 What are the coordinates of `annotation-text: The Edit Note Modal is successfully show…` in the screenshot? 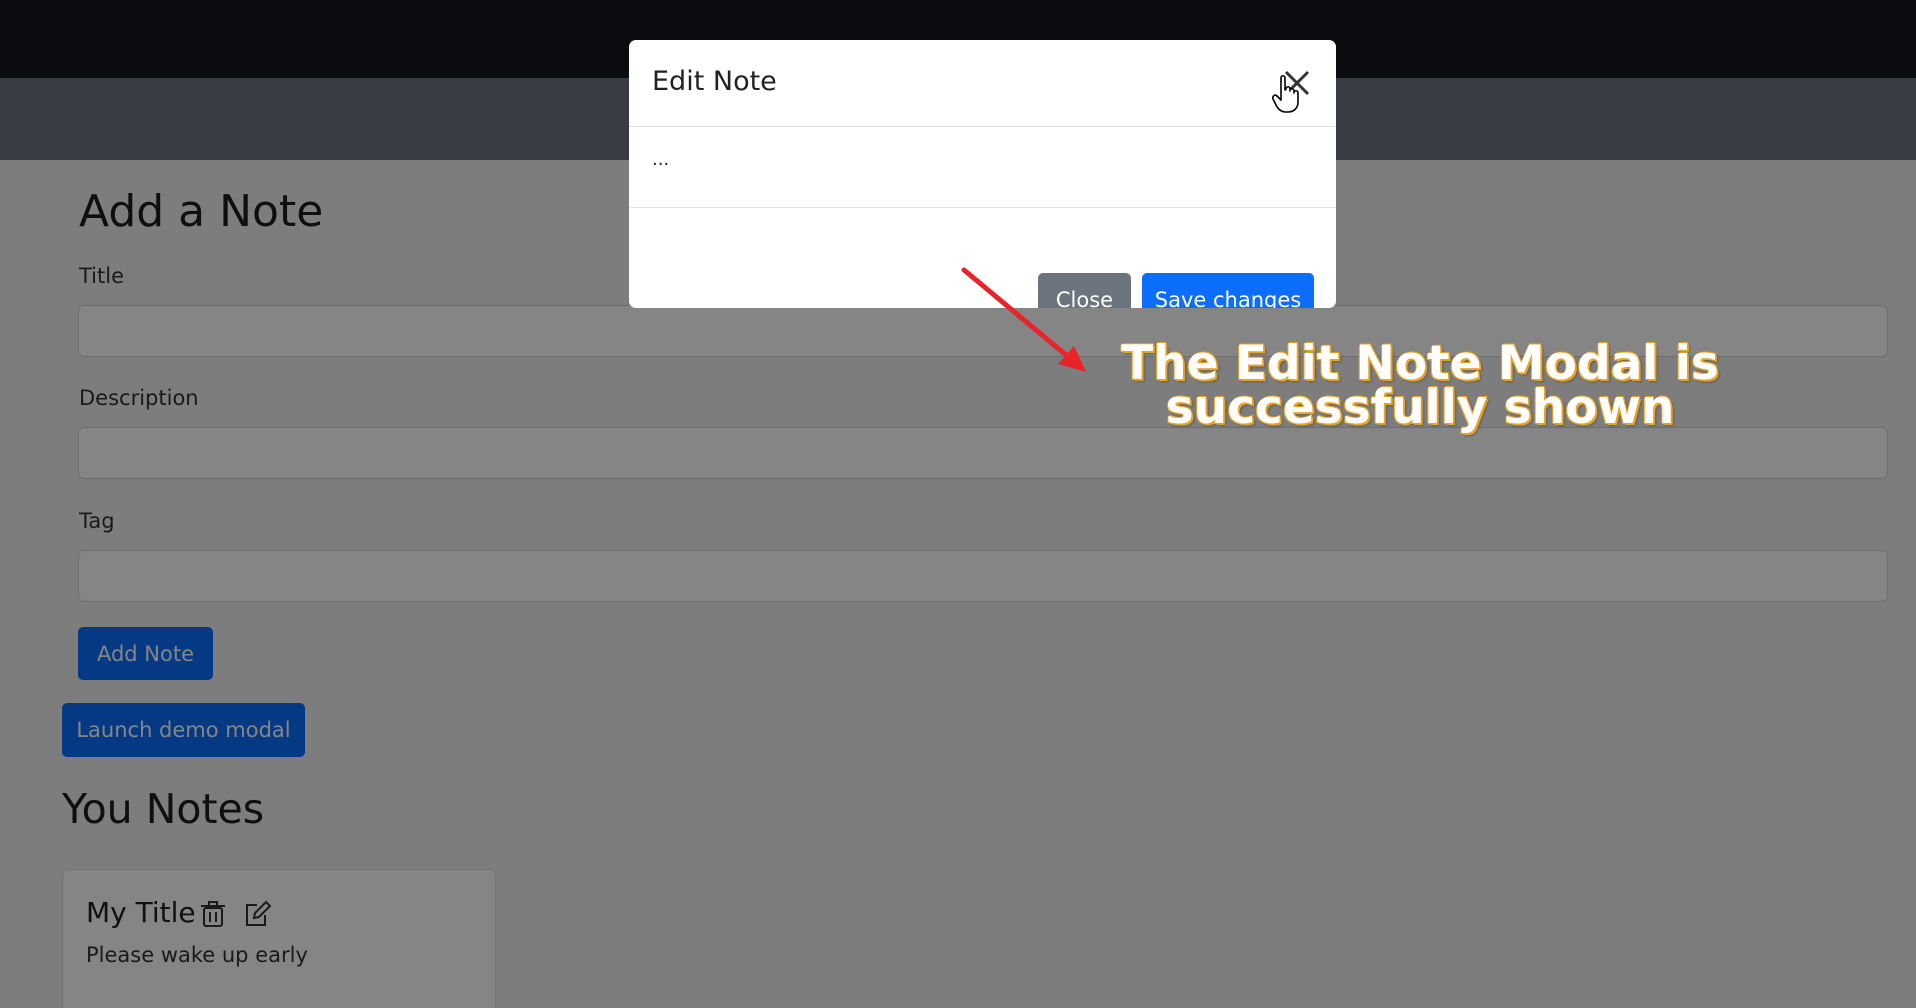 It's located at (1420, 387).